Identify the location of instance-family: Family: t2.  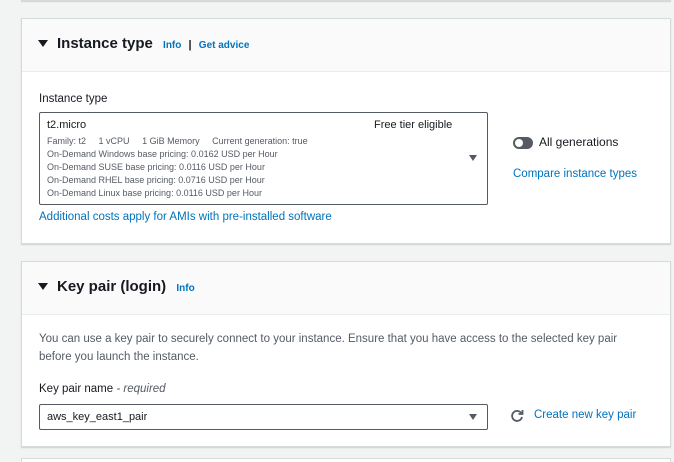
(67, 141).